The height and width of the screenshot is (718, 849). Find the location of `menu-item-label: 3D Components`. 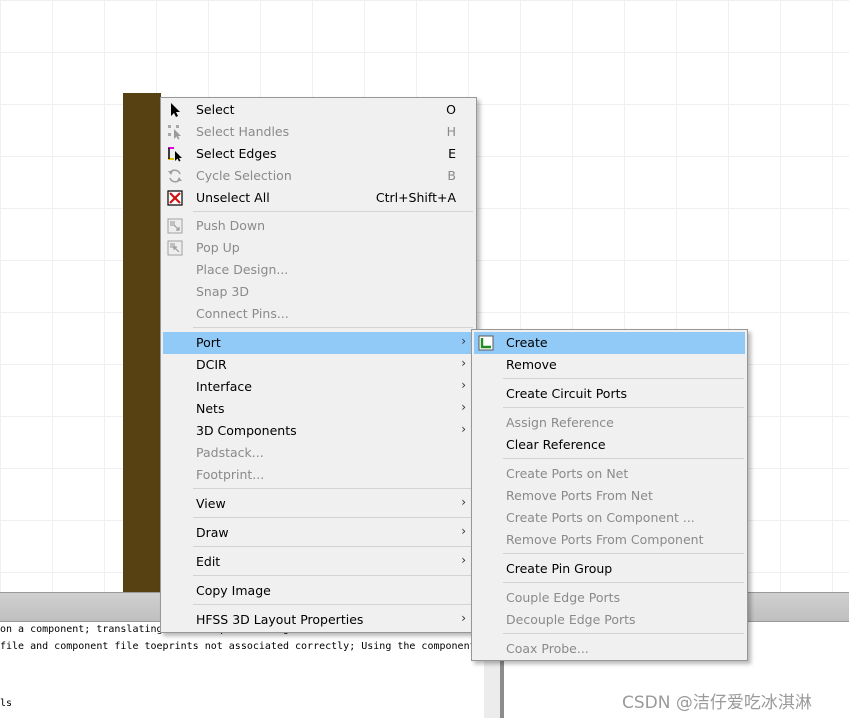

menu-item-label: 3D Components is located at coordinates (246, 430).